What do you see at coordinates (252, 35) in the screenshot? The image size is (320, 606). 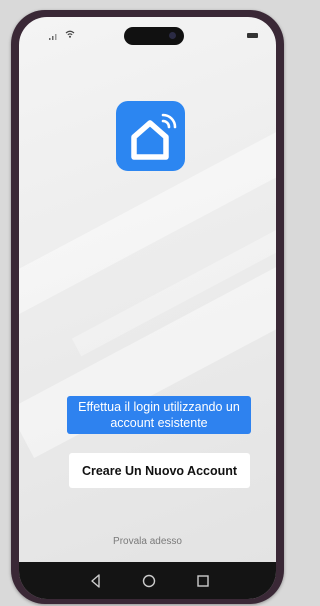 I see `battery-icon` at bounding box center [252, 35].